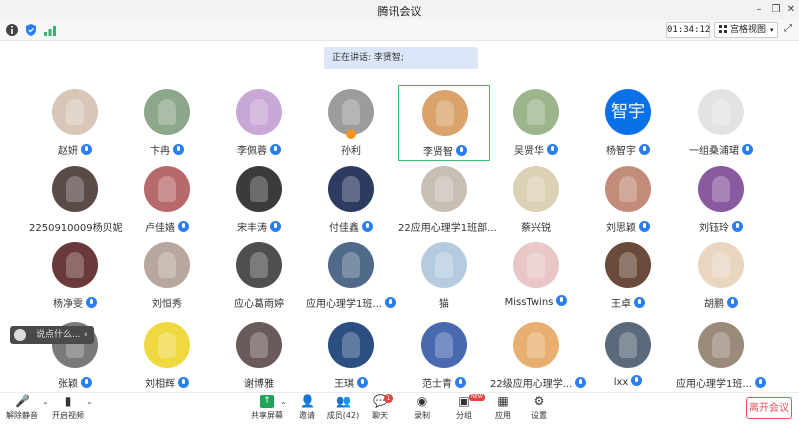 The width and height of the screenshot is (799, 424). What do you see at coordinates (259, 356) in the screenshot?
I see `participant-tile: 谢博雅` at bounding box center [259, 356].